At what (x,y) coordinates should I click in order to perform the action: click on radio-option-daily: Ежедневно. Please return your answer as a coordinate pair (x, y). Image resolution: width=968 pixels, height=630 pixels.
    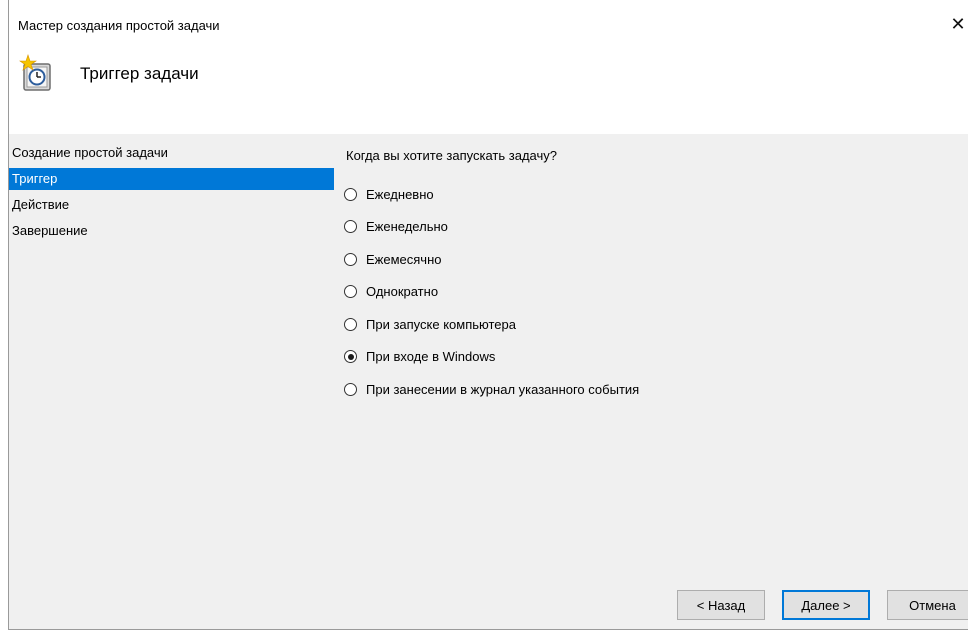
    Looking at the image, I should click on (491, 194).